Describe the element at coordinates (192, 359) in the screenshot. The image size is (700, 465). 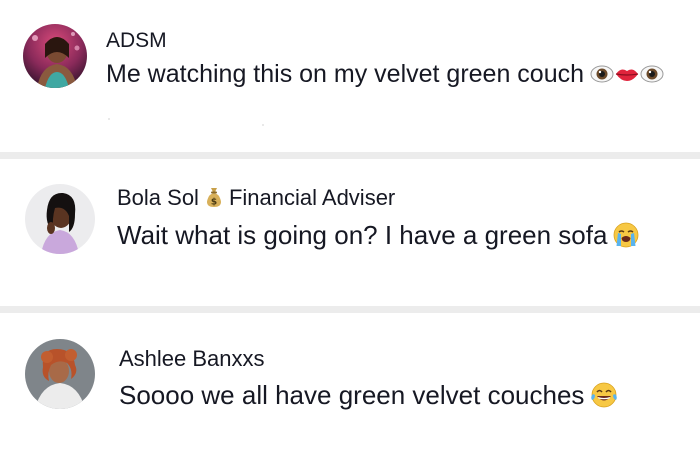
I see `comment-username: Ashlee Banxxs` at that location.